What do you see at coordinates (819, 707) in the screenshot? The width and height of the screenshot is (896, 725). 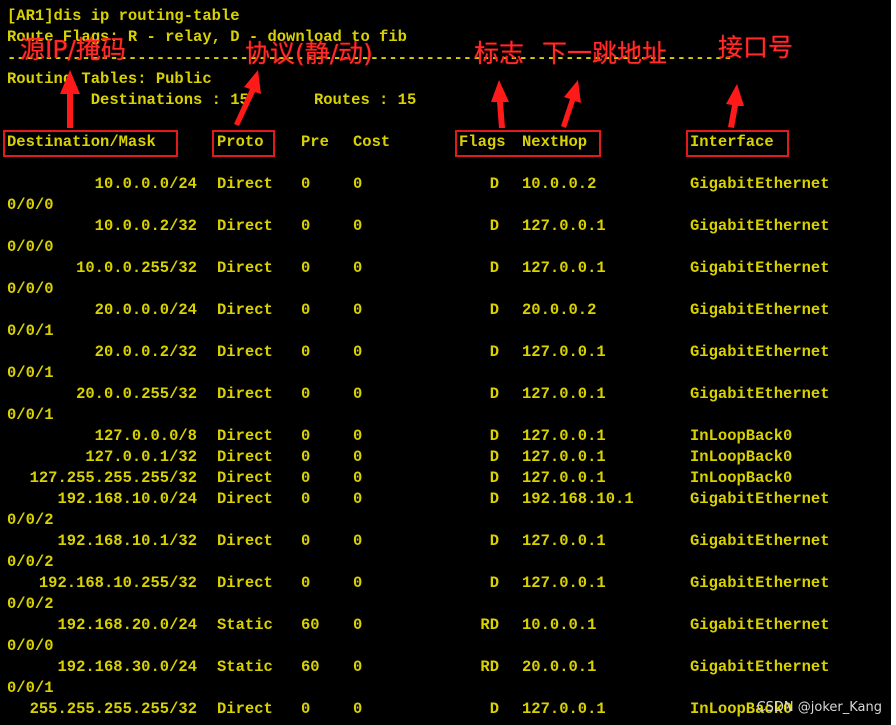 I see `watermark: CSDN @joker_Kang` at bounding box center [819, 707].